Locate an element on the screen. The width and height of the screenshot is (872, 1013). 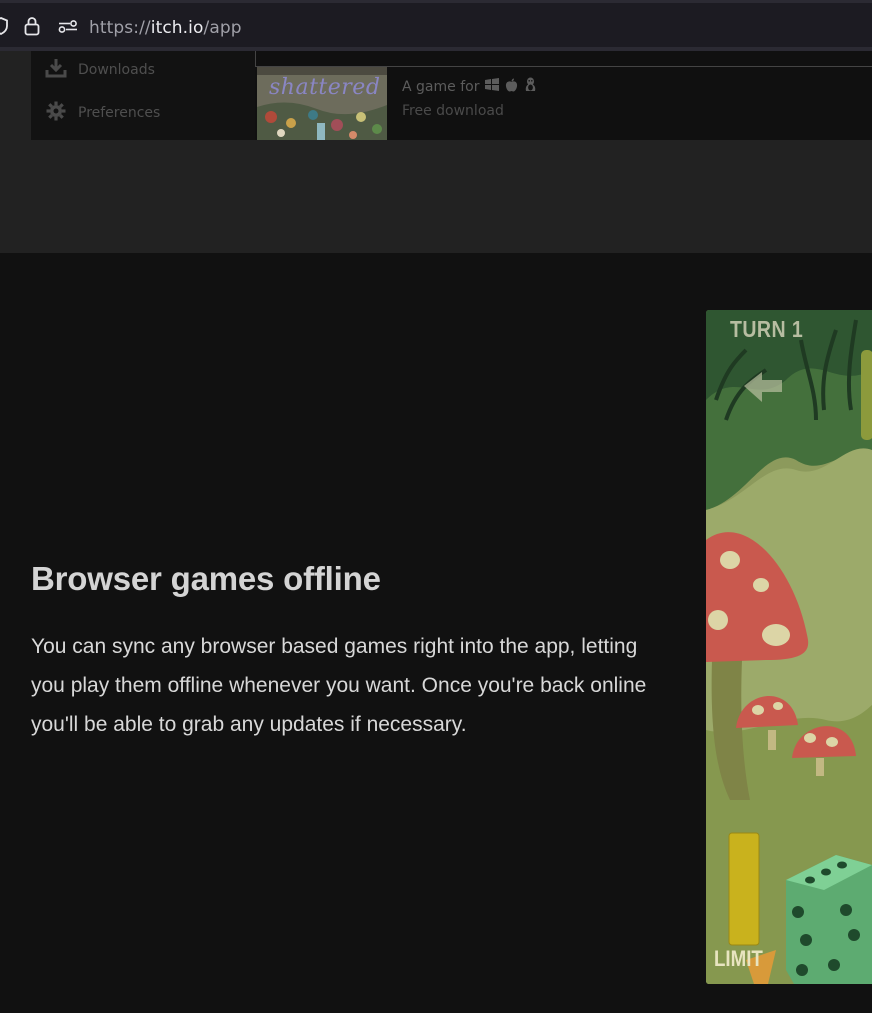
sidebar-item-label: Downloads is located at coordinates (116, 70).